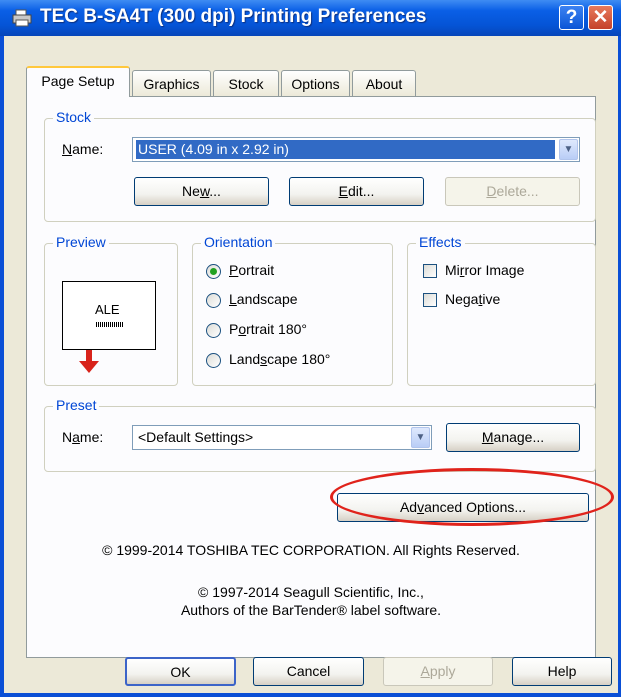  I want to click on help-button: Help, so click(562, 671).